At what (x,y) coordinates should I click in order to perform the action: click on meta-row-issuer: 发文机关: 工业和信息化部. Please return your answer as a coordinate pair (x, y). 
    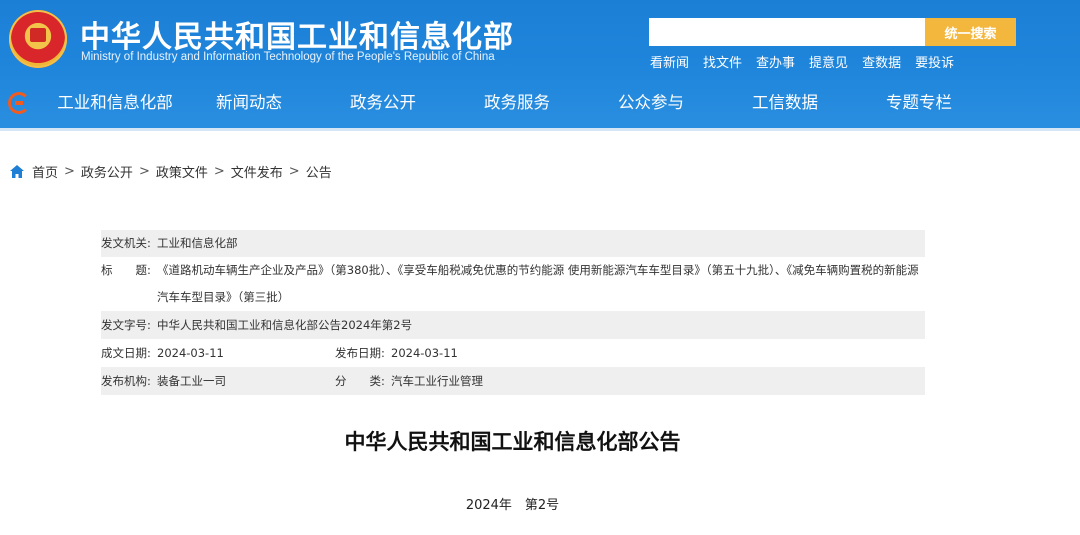
    Looking at the image, I should click on (513, 243).